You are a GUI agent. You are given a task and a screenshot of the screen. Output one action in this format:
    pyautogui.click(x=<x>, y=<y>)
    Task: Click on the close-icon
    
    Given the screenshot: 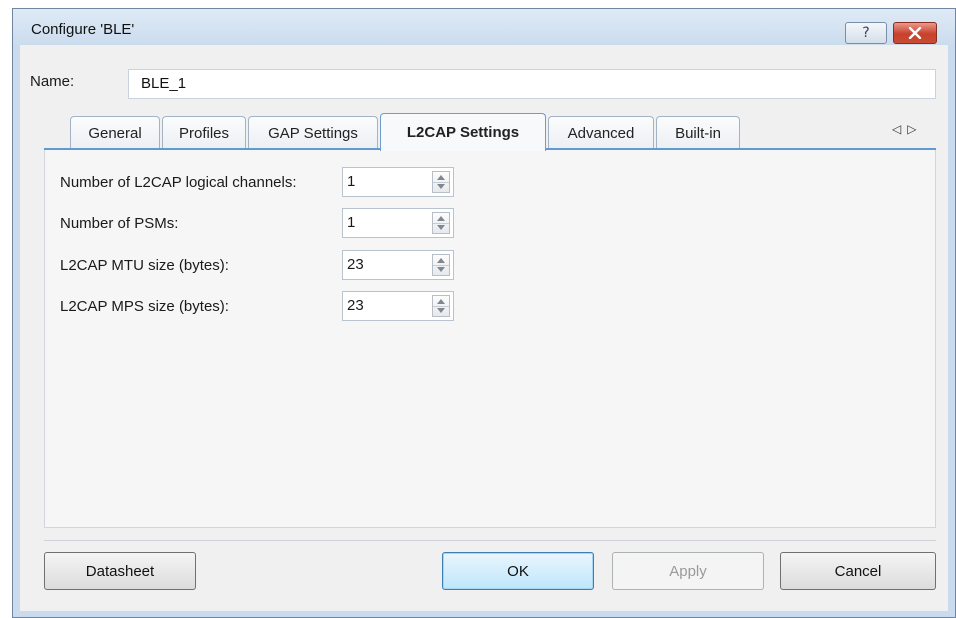 What is the action you would take?
    pyautogui.click(x=915, y=33)
    